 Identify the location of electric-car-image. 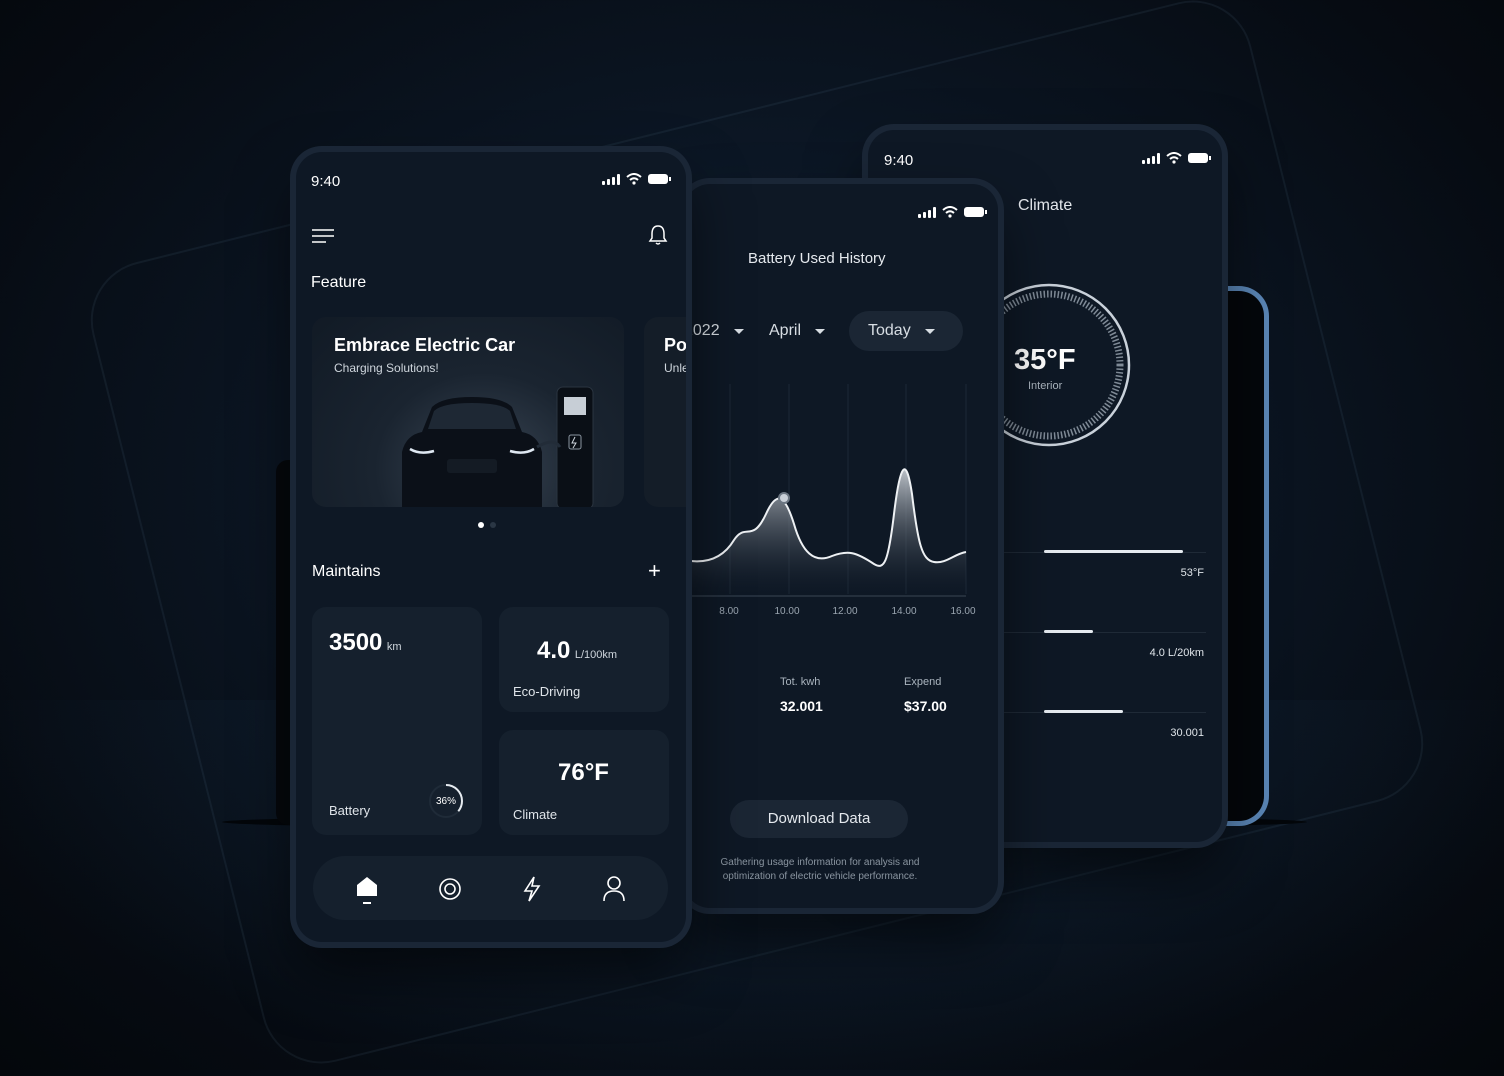
(498, 446).